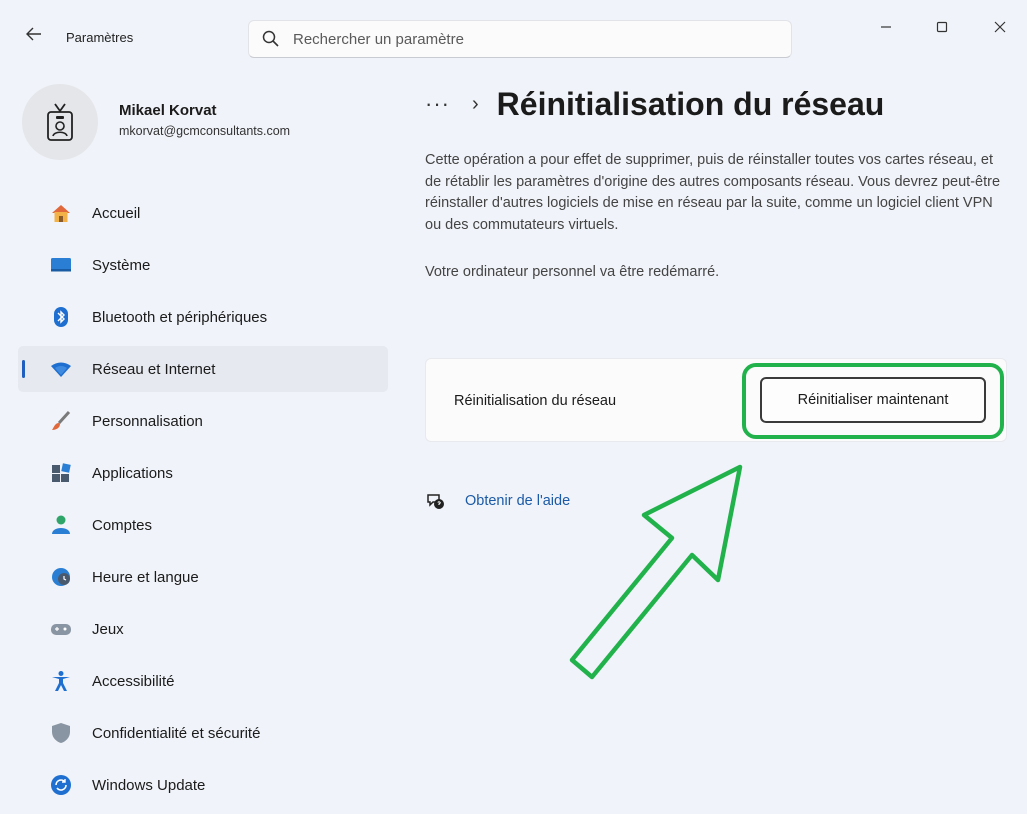 The height and width of the screenshot is (814, 1027). Describe the element at coordinates (147, 421) in the screenshot. I see `sidebar-item-label: Personnalisation` at that location.